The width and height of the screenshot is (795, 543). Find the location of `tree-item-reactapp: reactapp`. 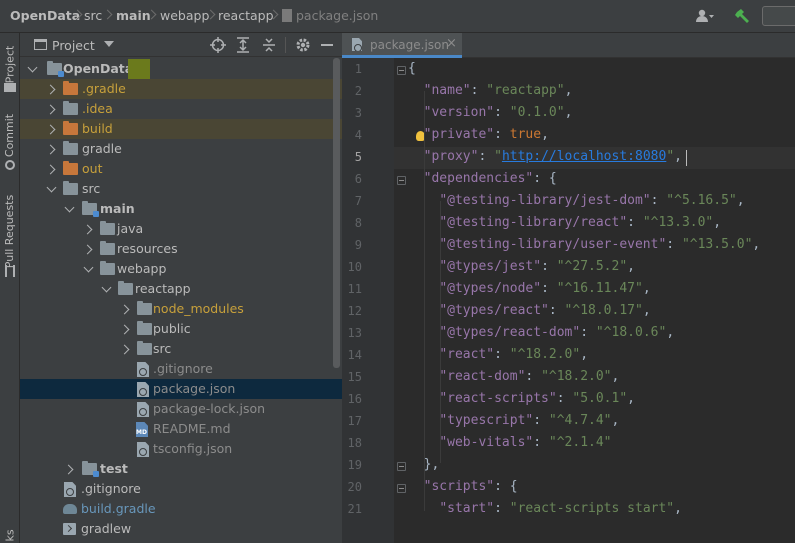

tree-item-reactapp: reactapp is located at coordinates (181, 289).